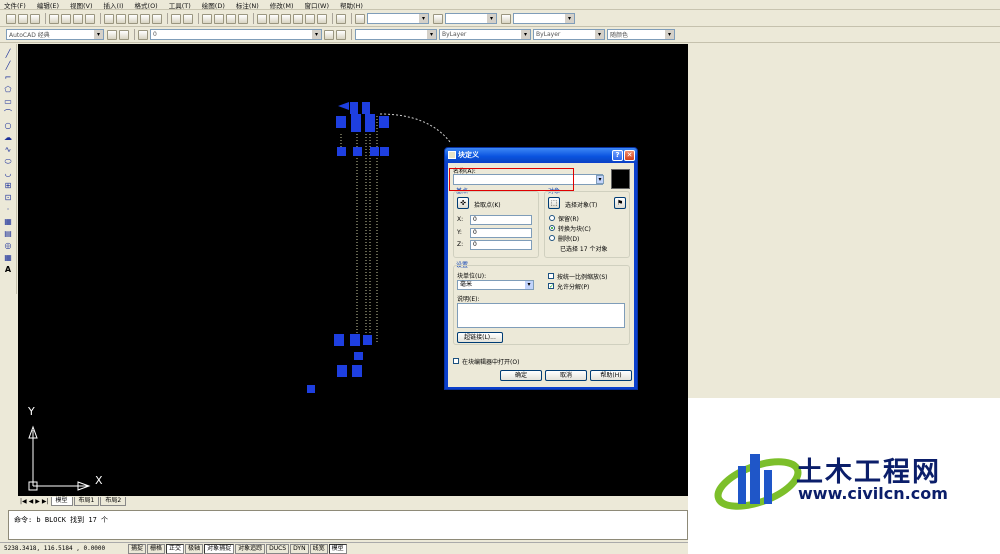 This screenshot has height=554, width=1000. Describe the element at coordinates (8, 89) in the screenshot. I see `polygon-icon: ⬠` at that location.